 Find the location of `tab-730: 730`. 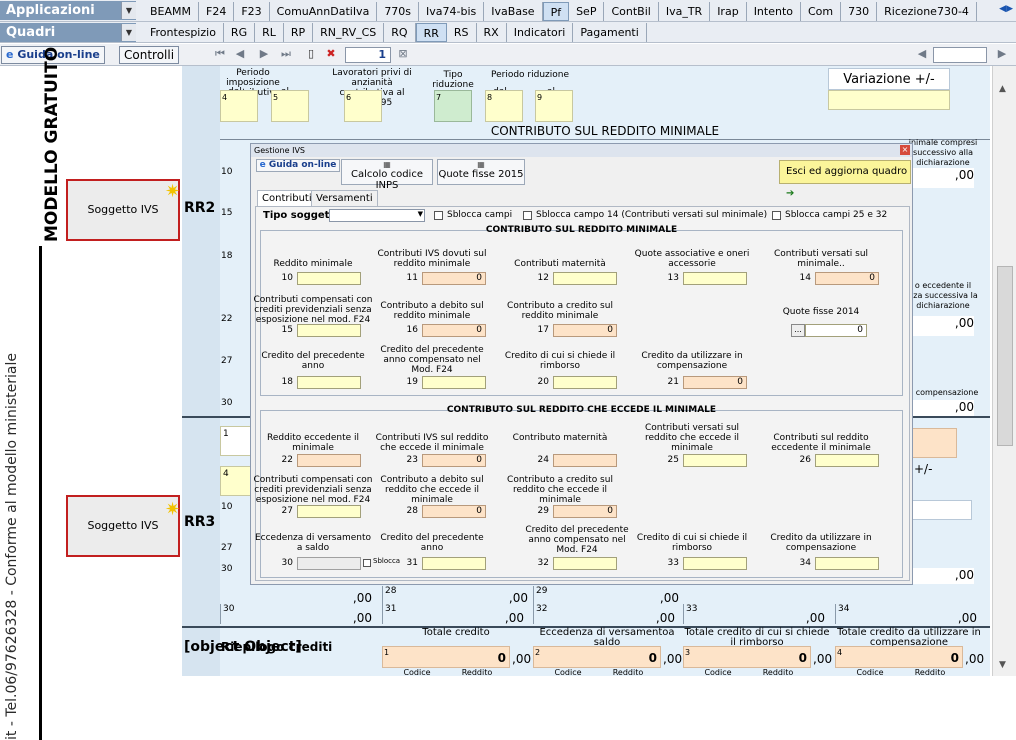

tab-730: 730 is located at coordinates (859, 11).